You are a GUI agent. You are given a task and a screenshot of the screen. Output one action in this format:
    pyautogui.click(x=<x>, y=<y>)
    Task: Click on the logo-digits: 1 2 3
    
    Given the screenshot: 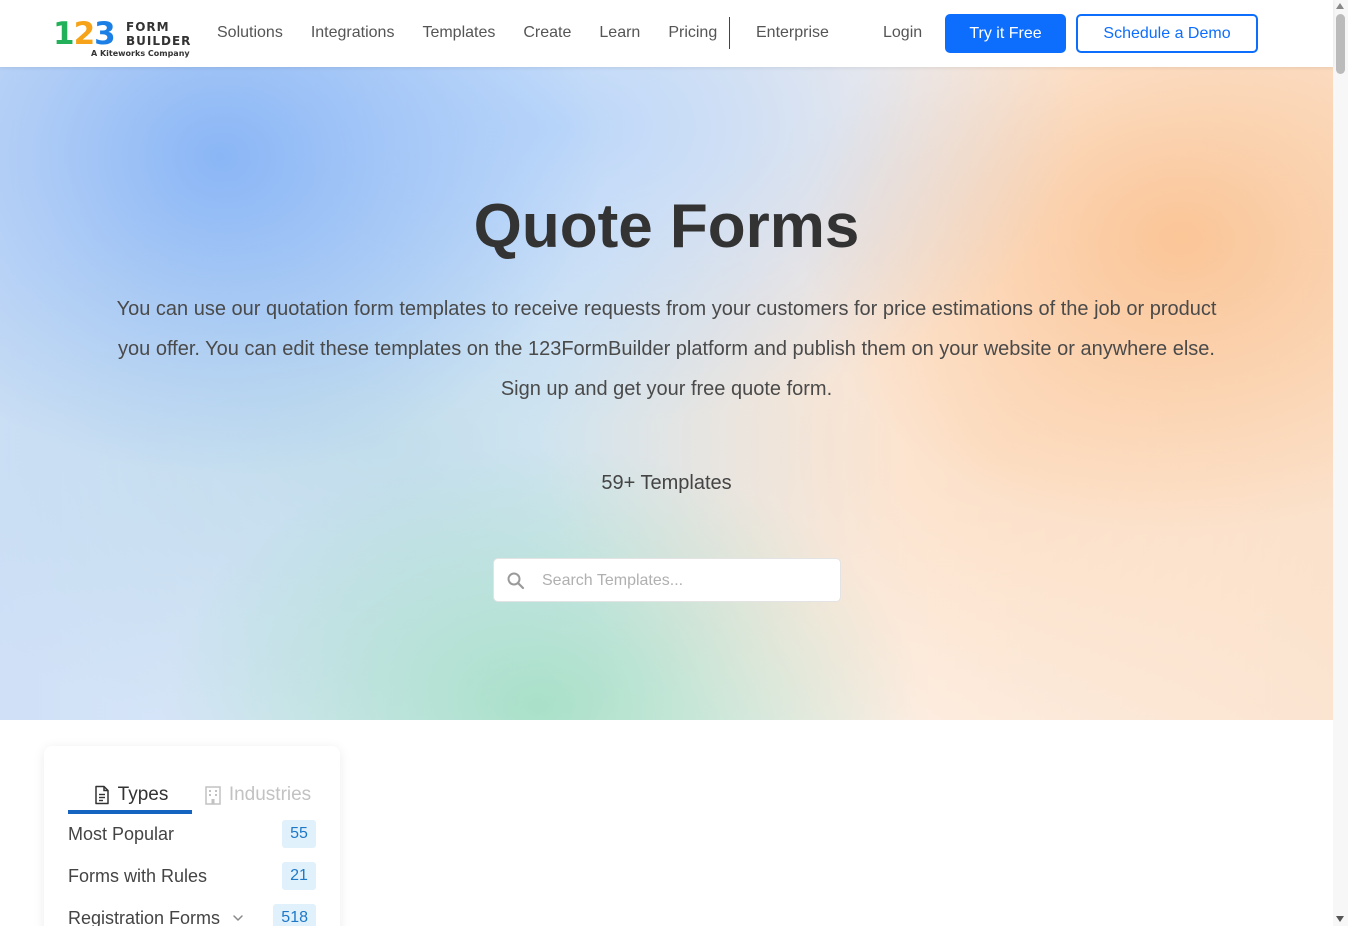 What is the action you would take?
    pyautogui.click(x=84, y=34)
    